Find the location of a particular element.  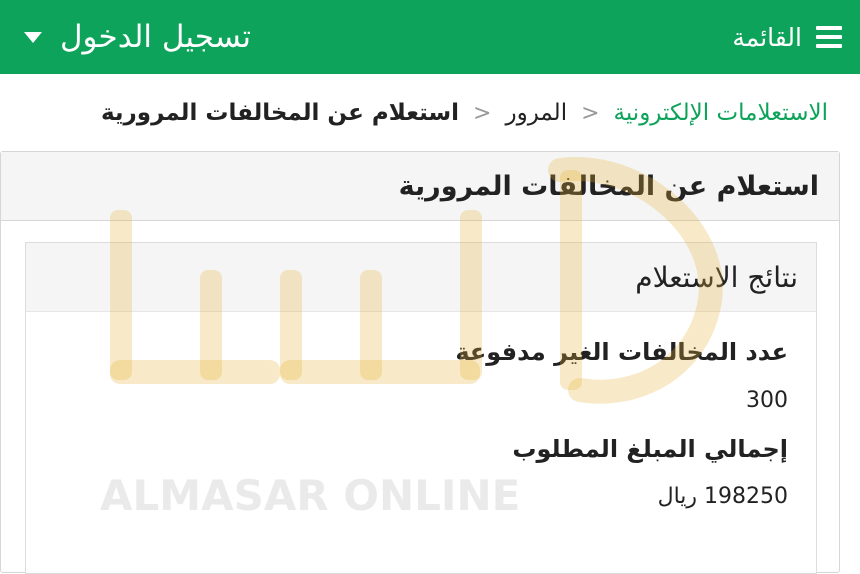

menu-button: القائمة is located at coordinates (787, 37).